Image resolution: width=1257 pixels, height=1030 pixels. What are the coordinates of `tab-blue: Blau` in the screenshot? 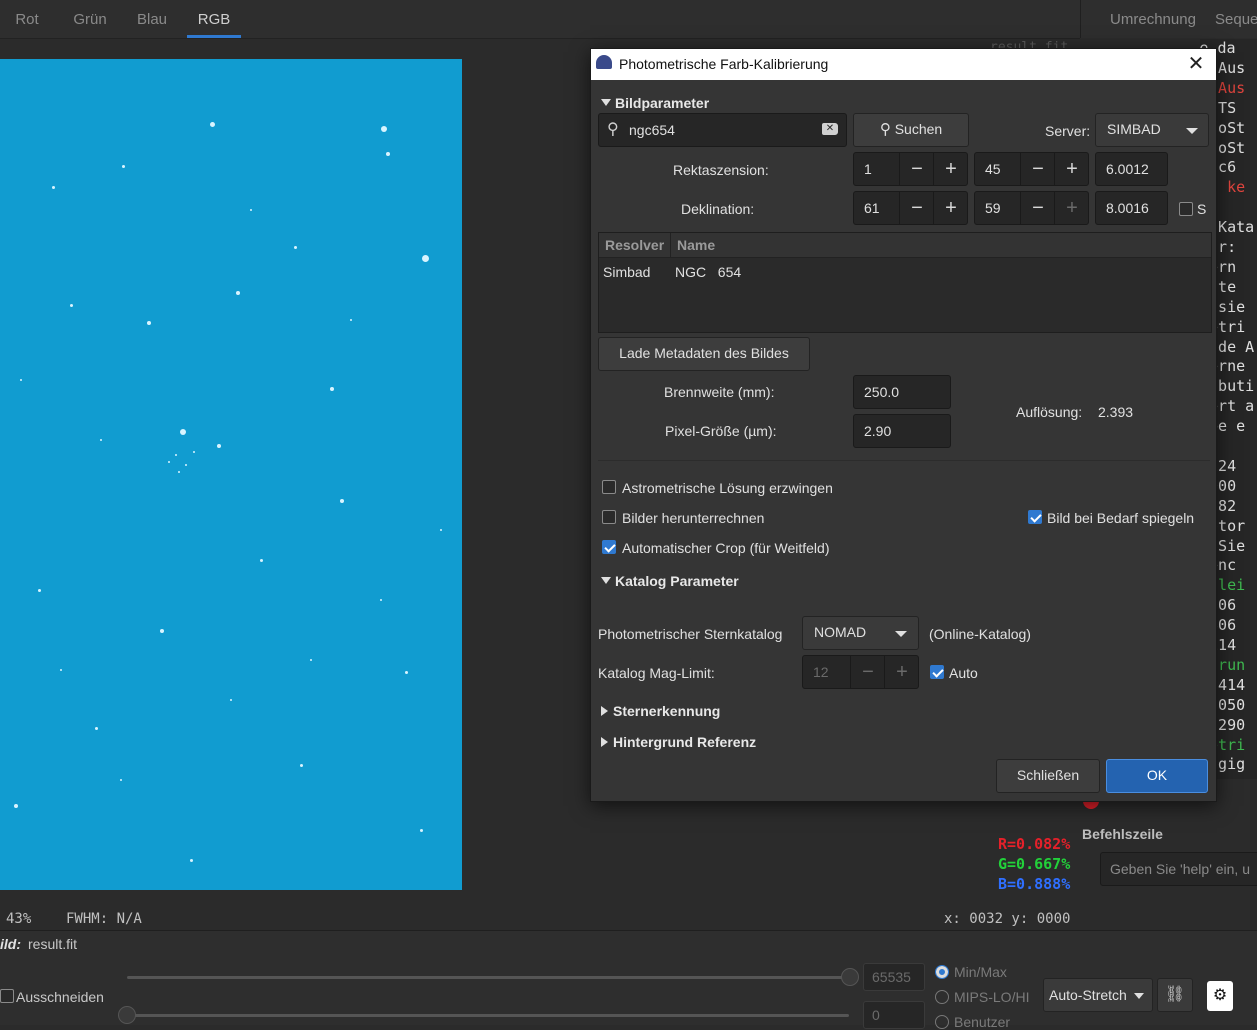 It's located at (152, 19).